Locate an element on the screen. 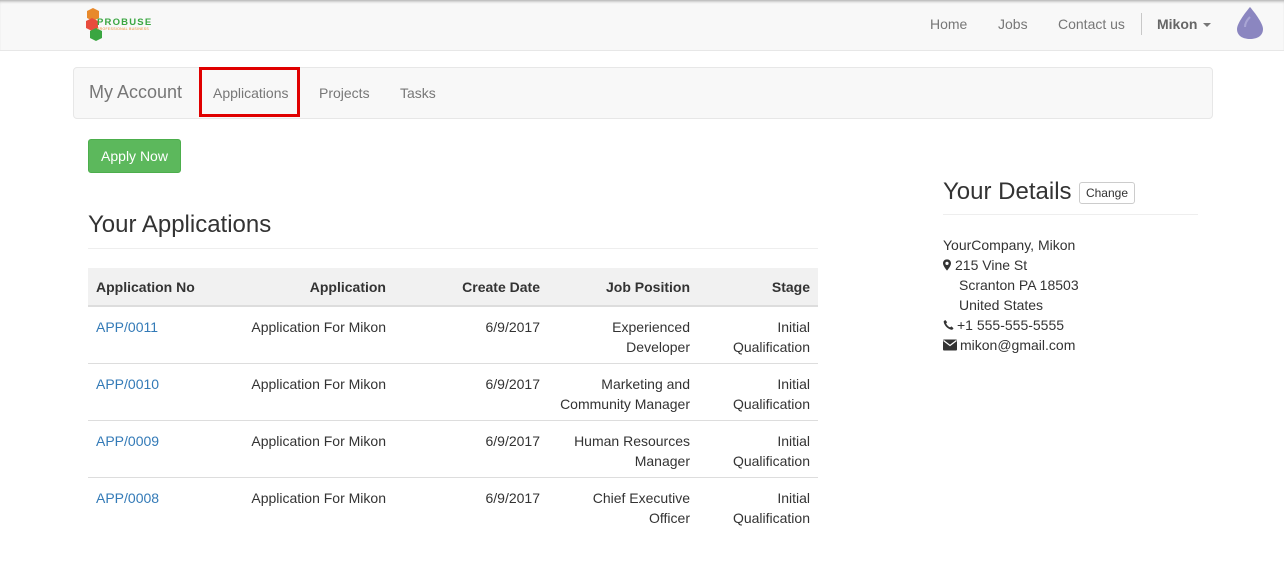  job-position-line: Experienced is located at coordinates (651, 327).